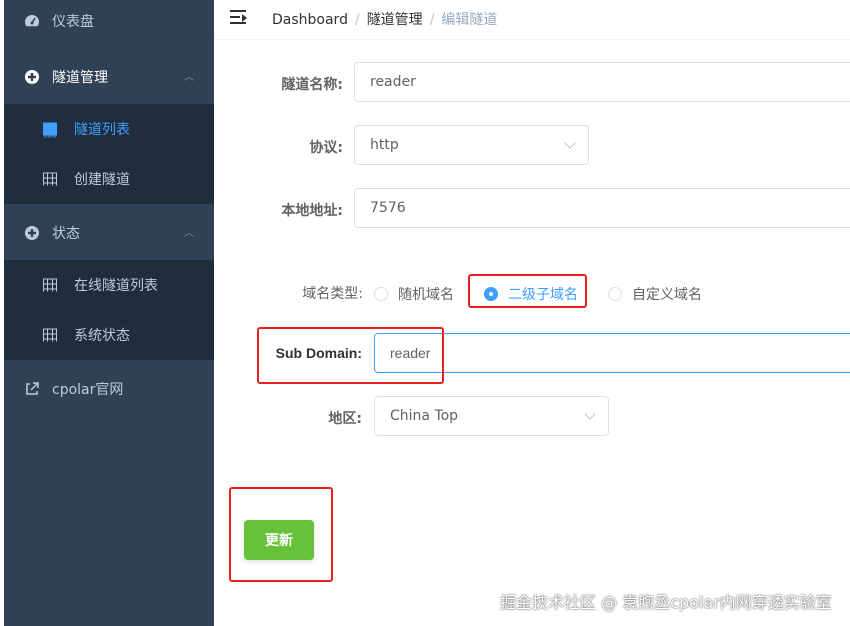 The image size is (850, 626). Describe the element at coordinates (32, 77) in the screenshot. I see `tunnel-management-icon` at that location.